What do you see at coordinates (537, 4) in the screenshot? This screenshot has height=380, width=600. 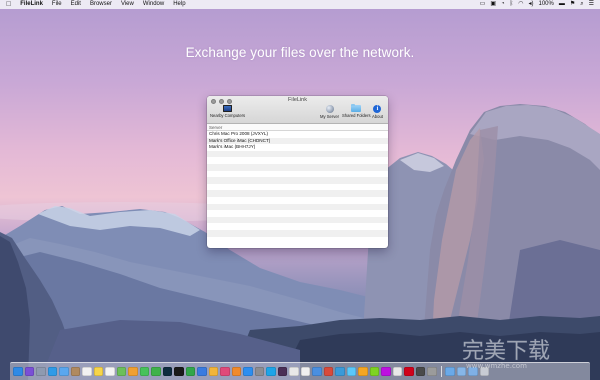 I see `status-area: ▭ ▣ ◔ ᛒ ◠ ◂) 100% ▬ ⚑ ⌕ ☰` at bounding box center [537, 4].